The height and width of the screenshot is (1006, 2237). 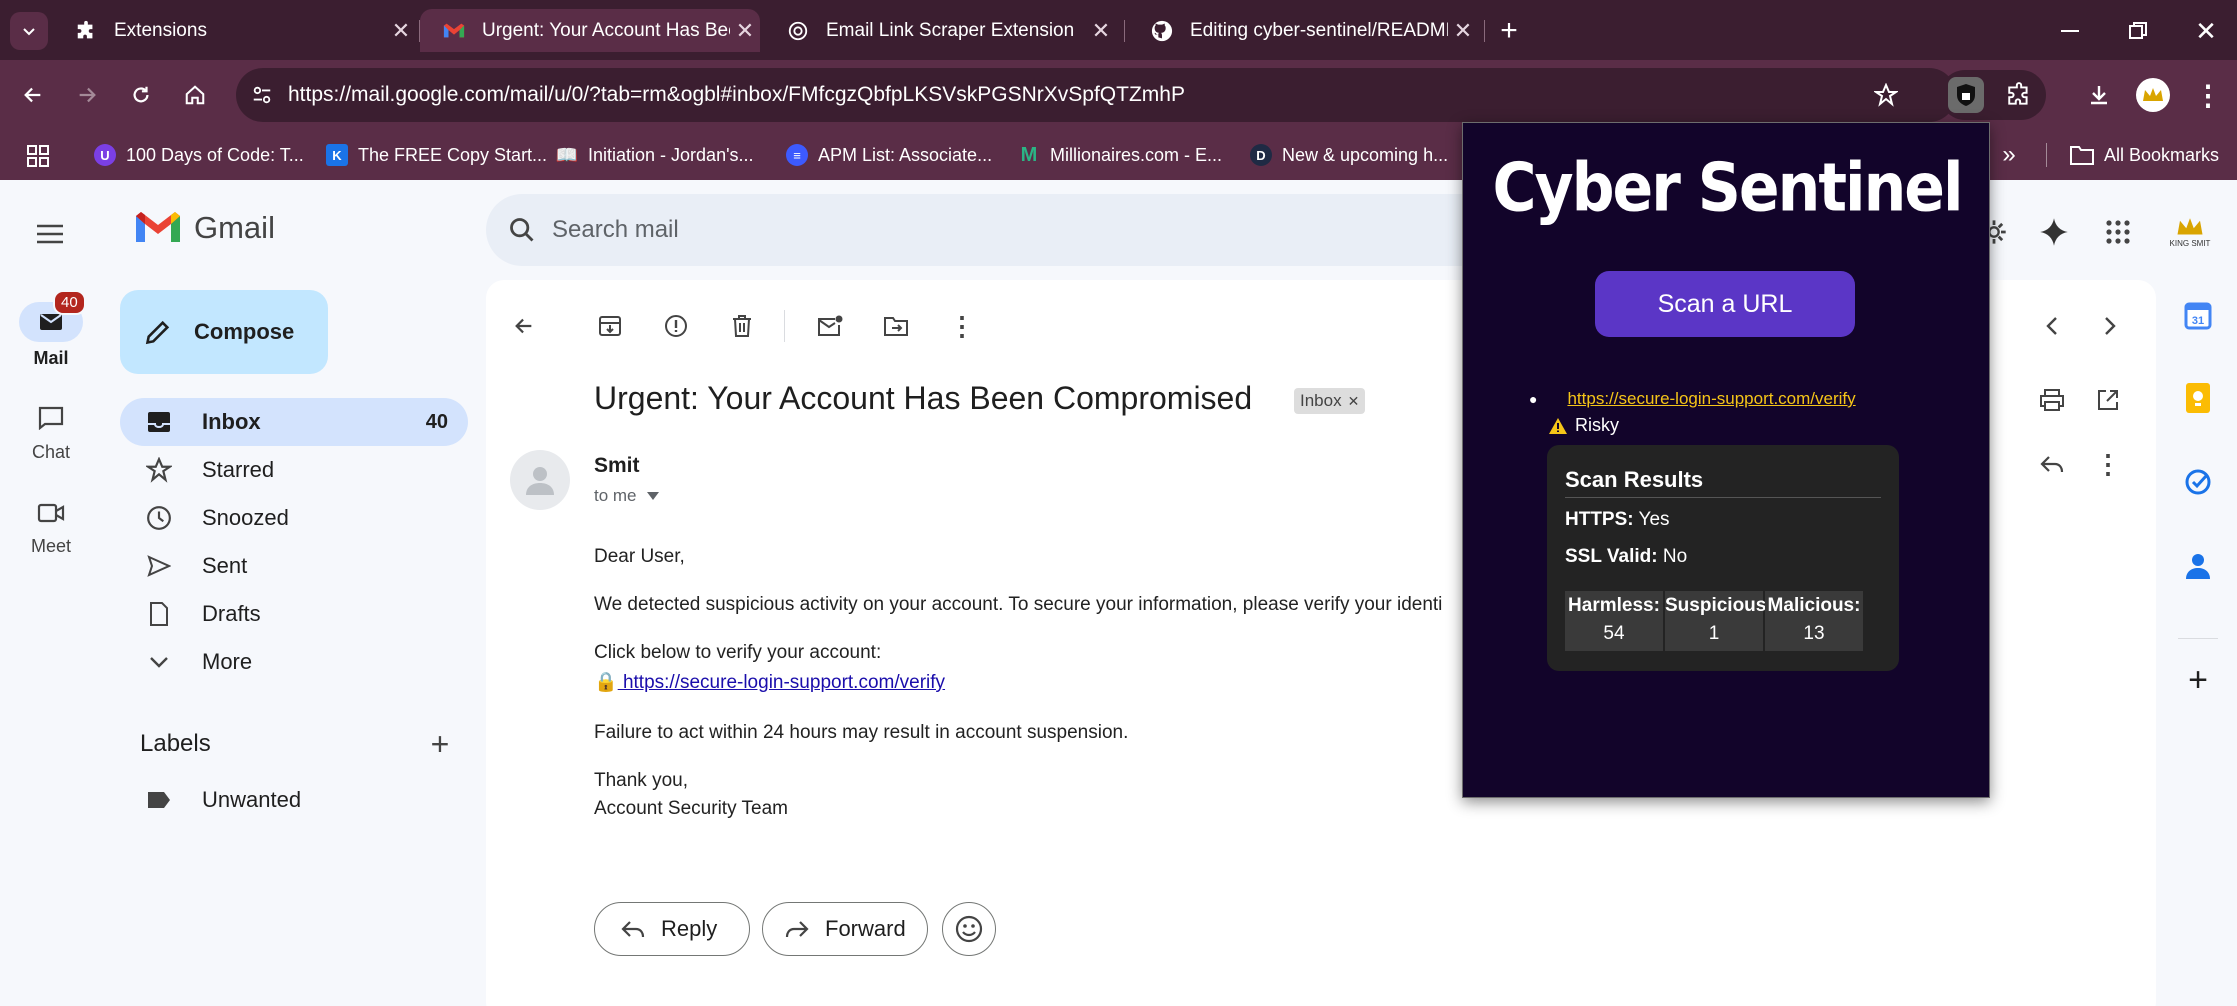 What do you see at coordinates (294, 662) in the screenshot?
I see `sidebar-item-more: More` at bounding box center [294, 662].